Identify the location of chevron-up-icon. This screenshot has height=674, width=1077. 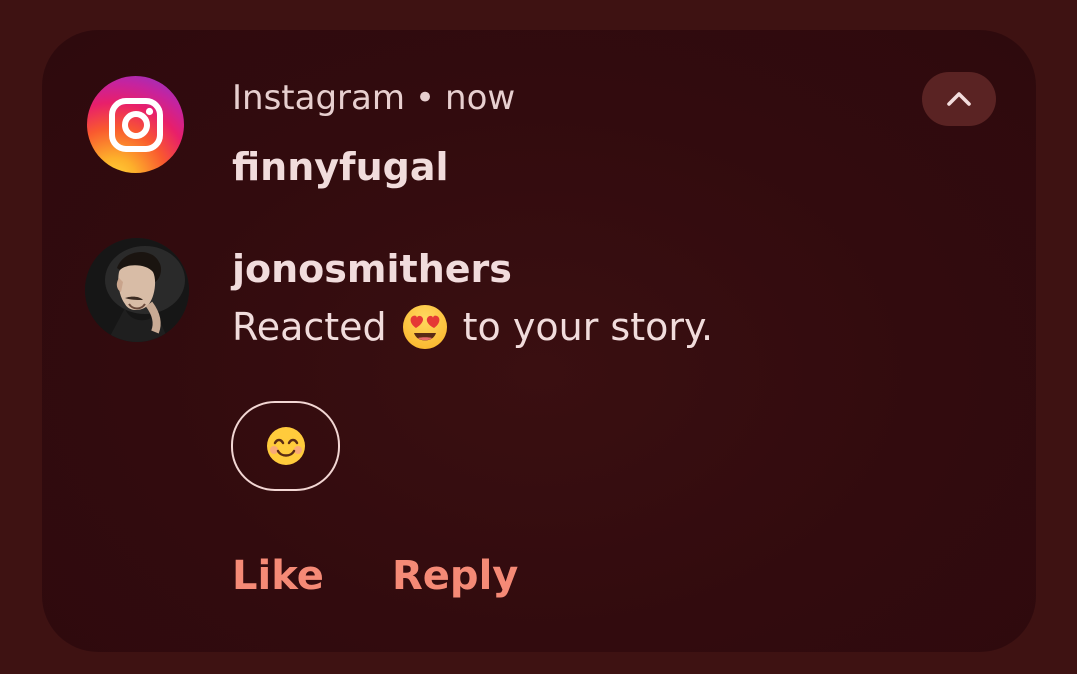
(959, 99).